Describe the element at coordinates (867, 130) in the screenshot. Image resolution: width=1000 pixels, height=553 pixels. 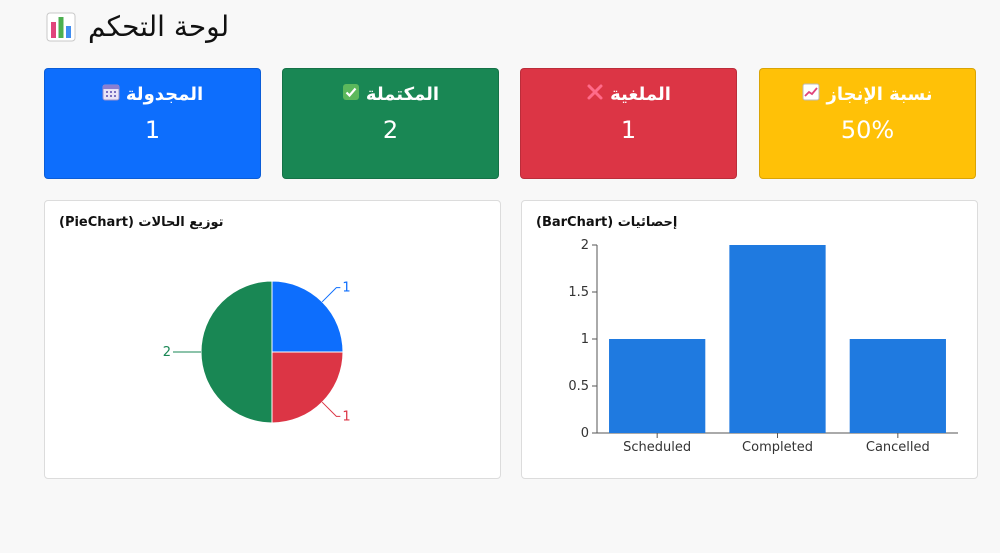
I see `card-completion-rate-value: 50%` at that location.